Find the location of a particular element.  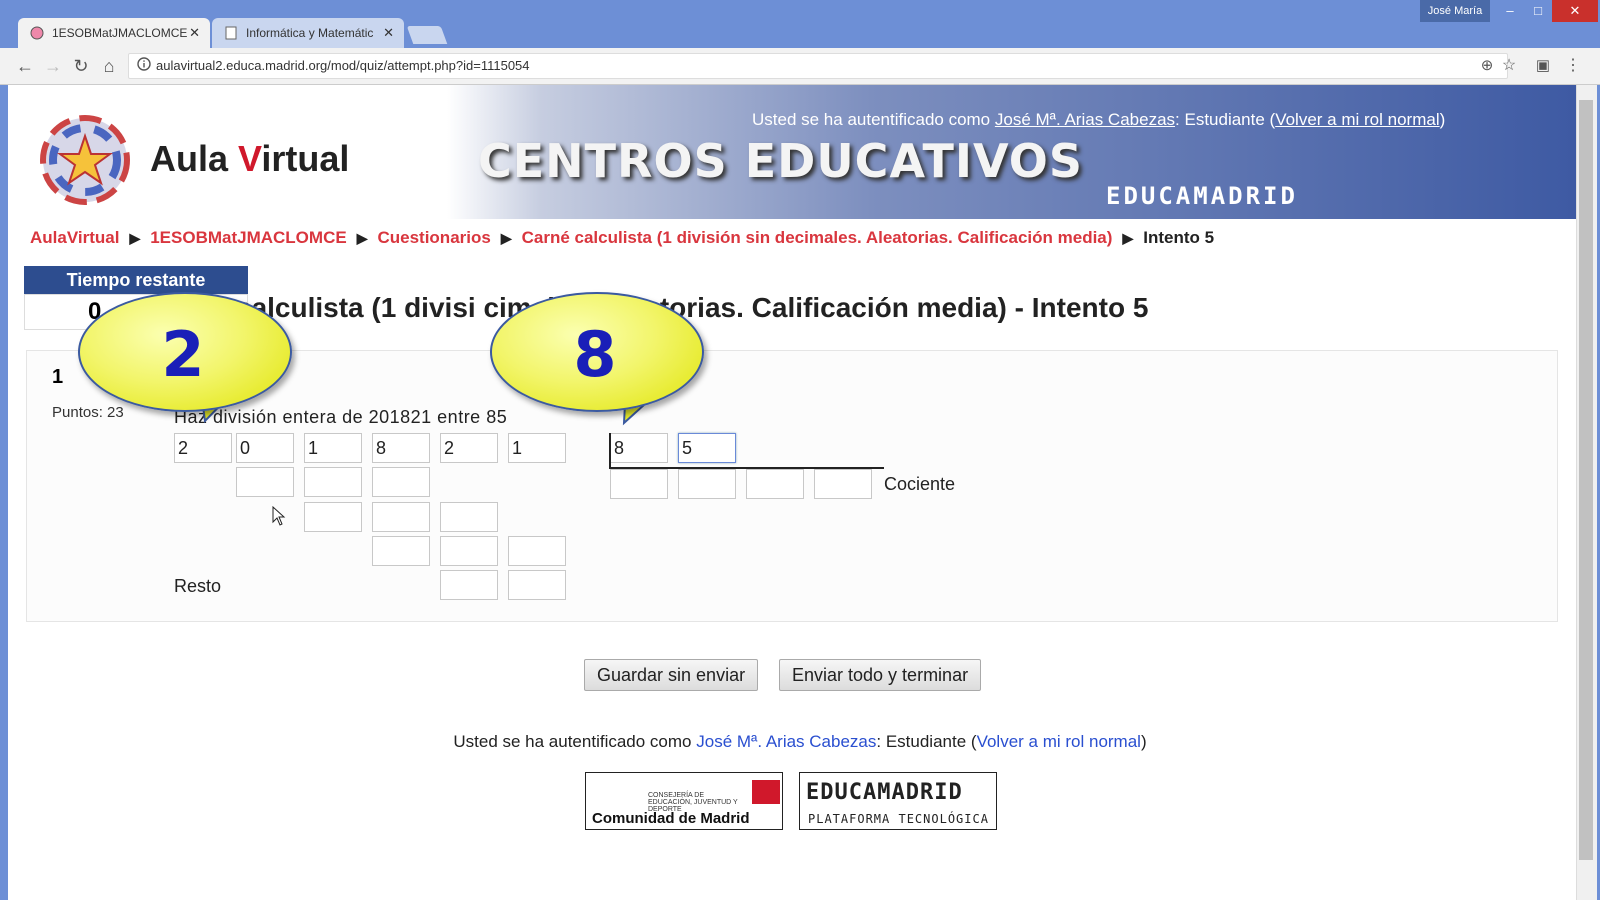

banner-title-prefix: Aula is located at coordinates (194, 158).